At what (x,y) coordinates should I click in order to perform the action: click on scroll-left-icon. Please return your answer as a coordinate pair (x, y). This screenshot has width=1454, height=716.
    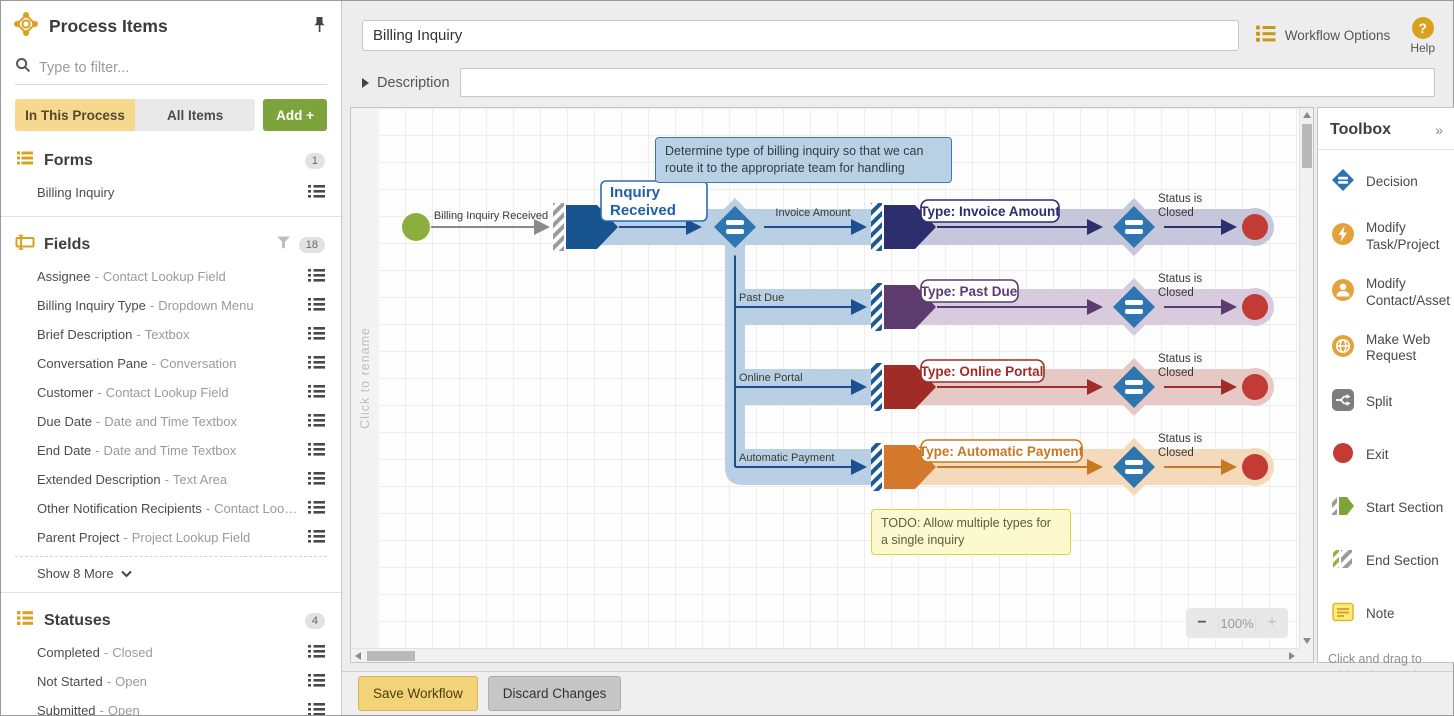
    Looking at the image, I should click on (358, 656).